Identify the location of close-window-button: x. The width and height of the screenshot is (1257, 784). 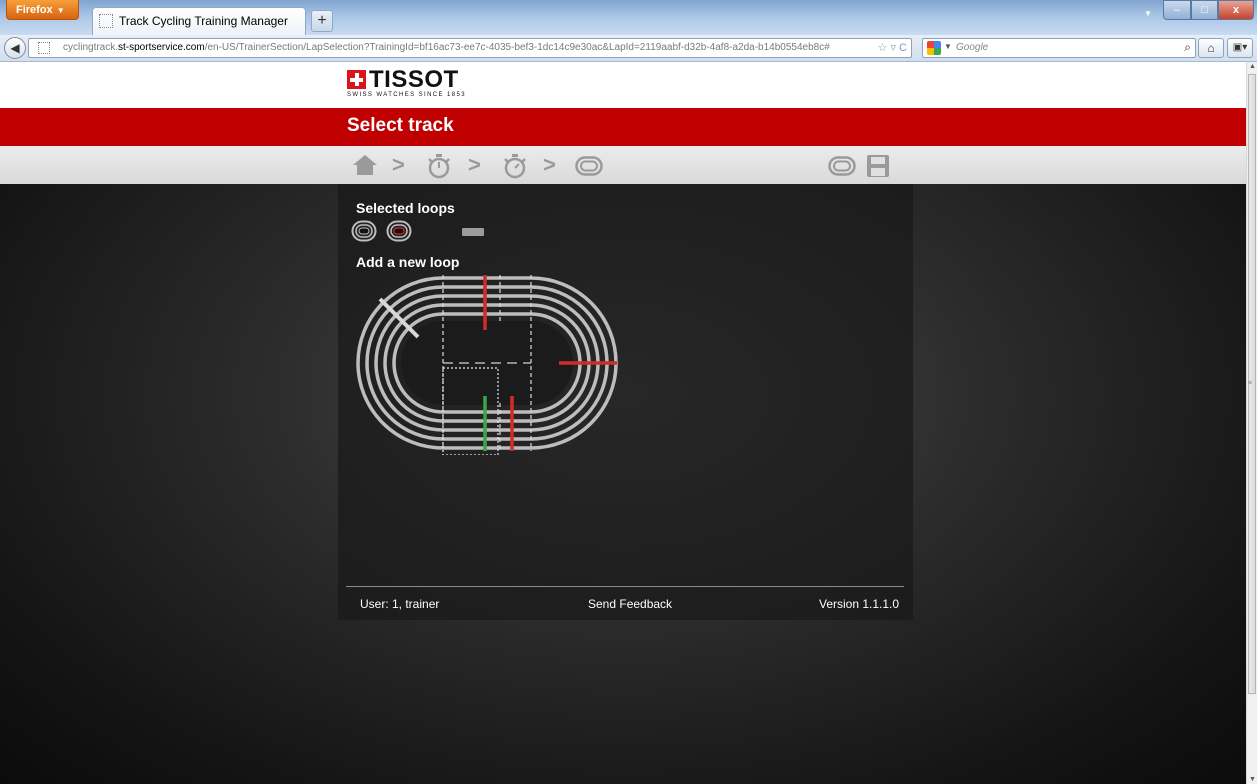
(1236, 10).